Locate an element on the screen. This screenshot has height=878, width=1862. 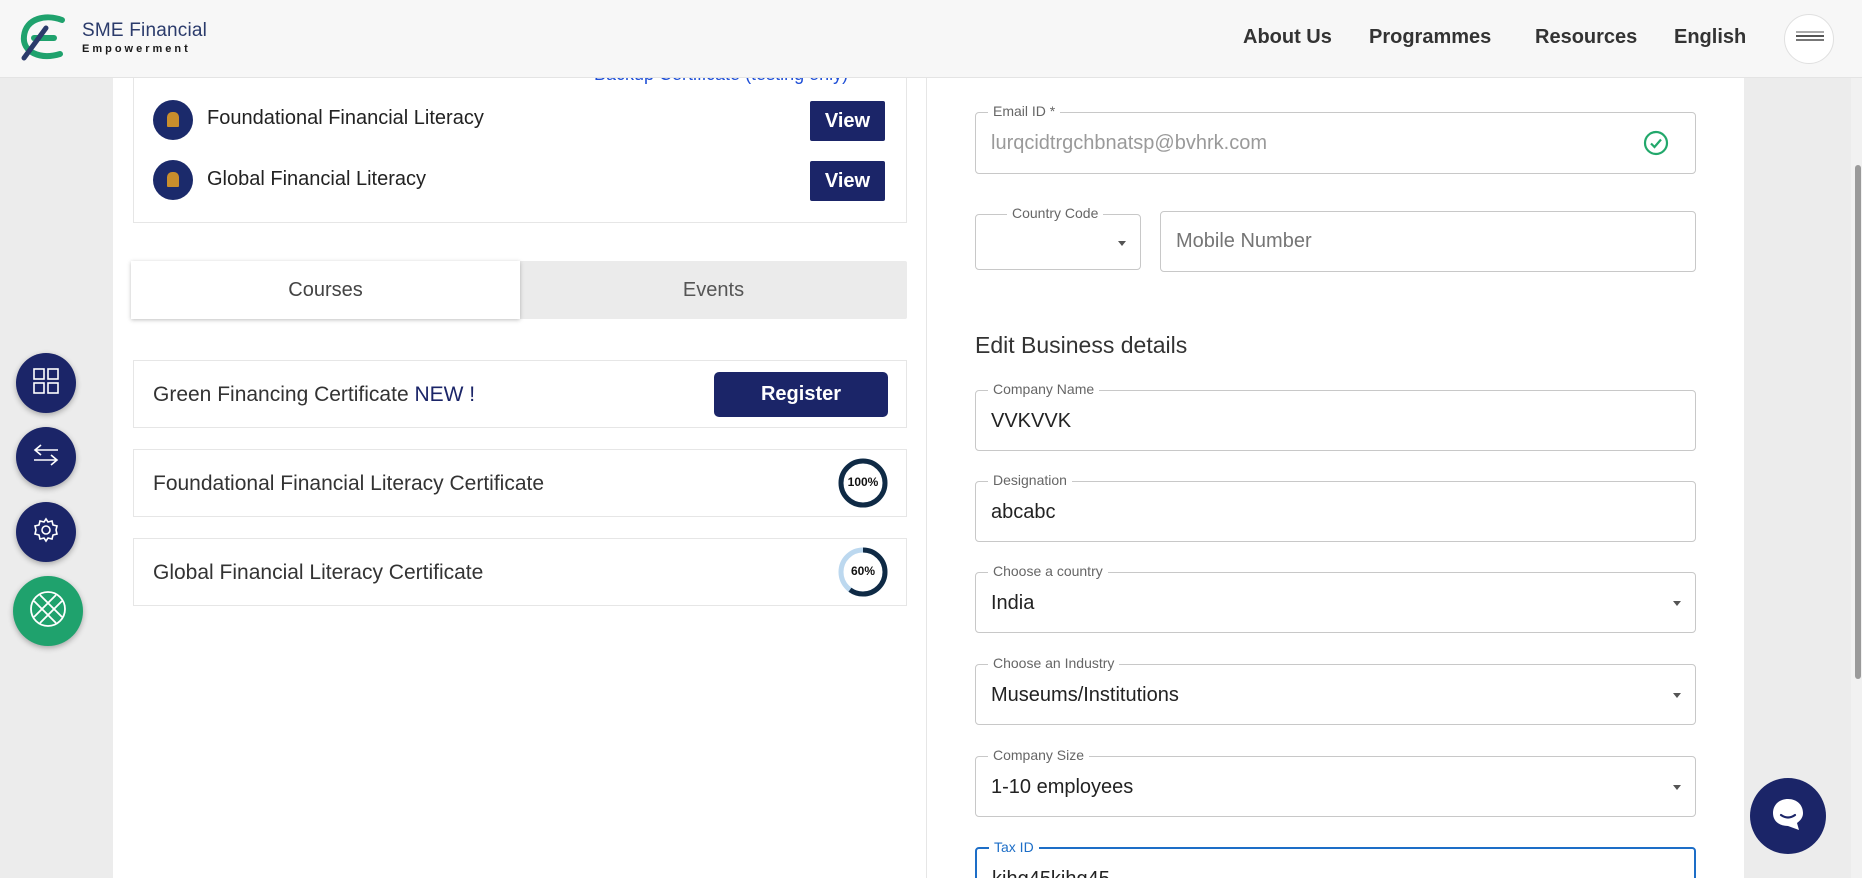
swap-arrows-icon is located at coordinates (46, 457).